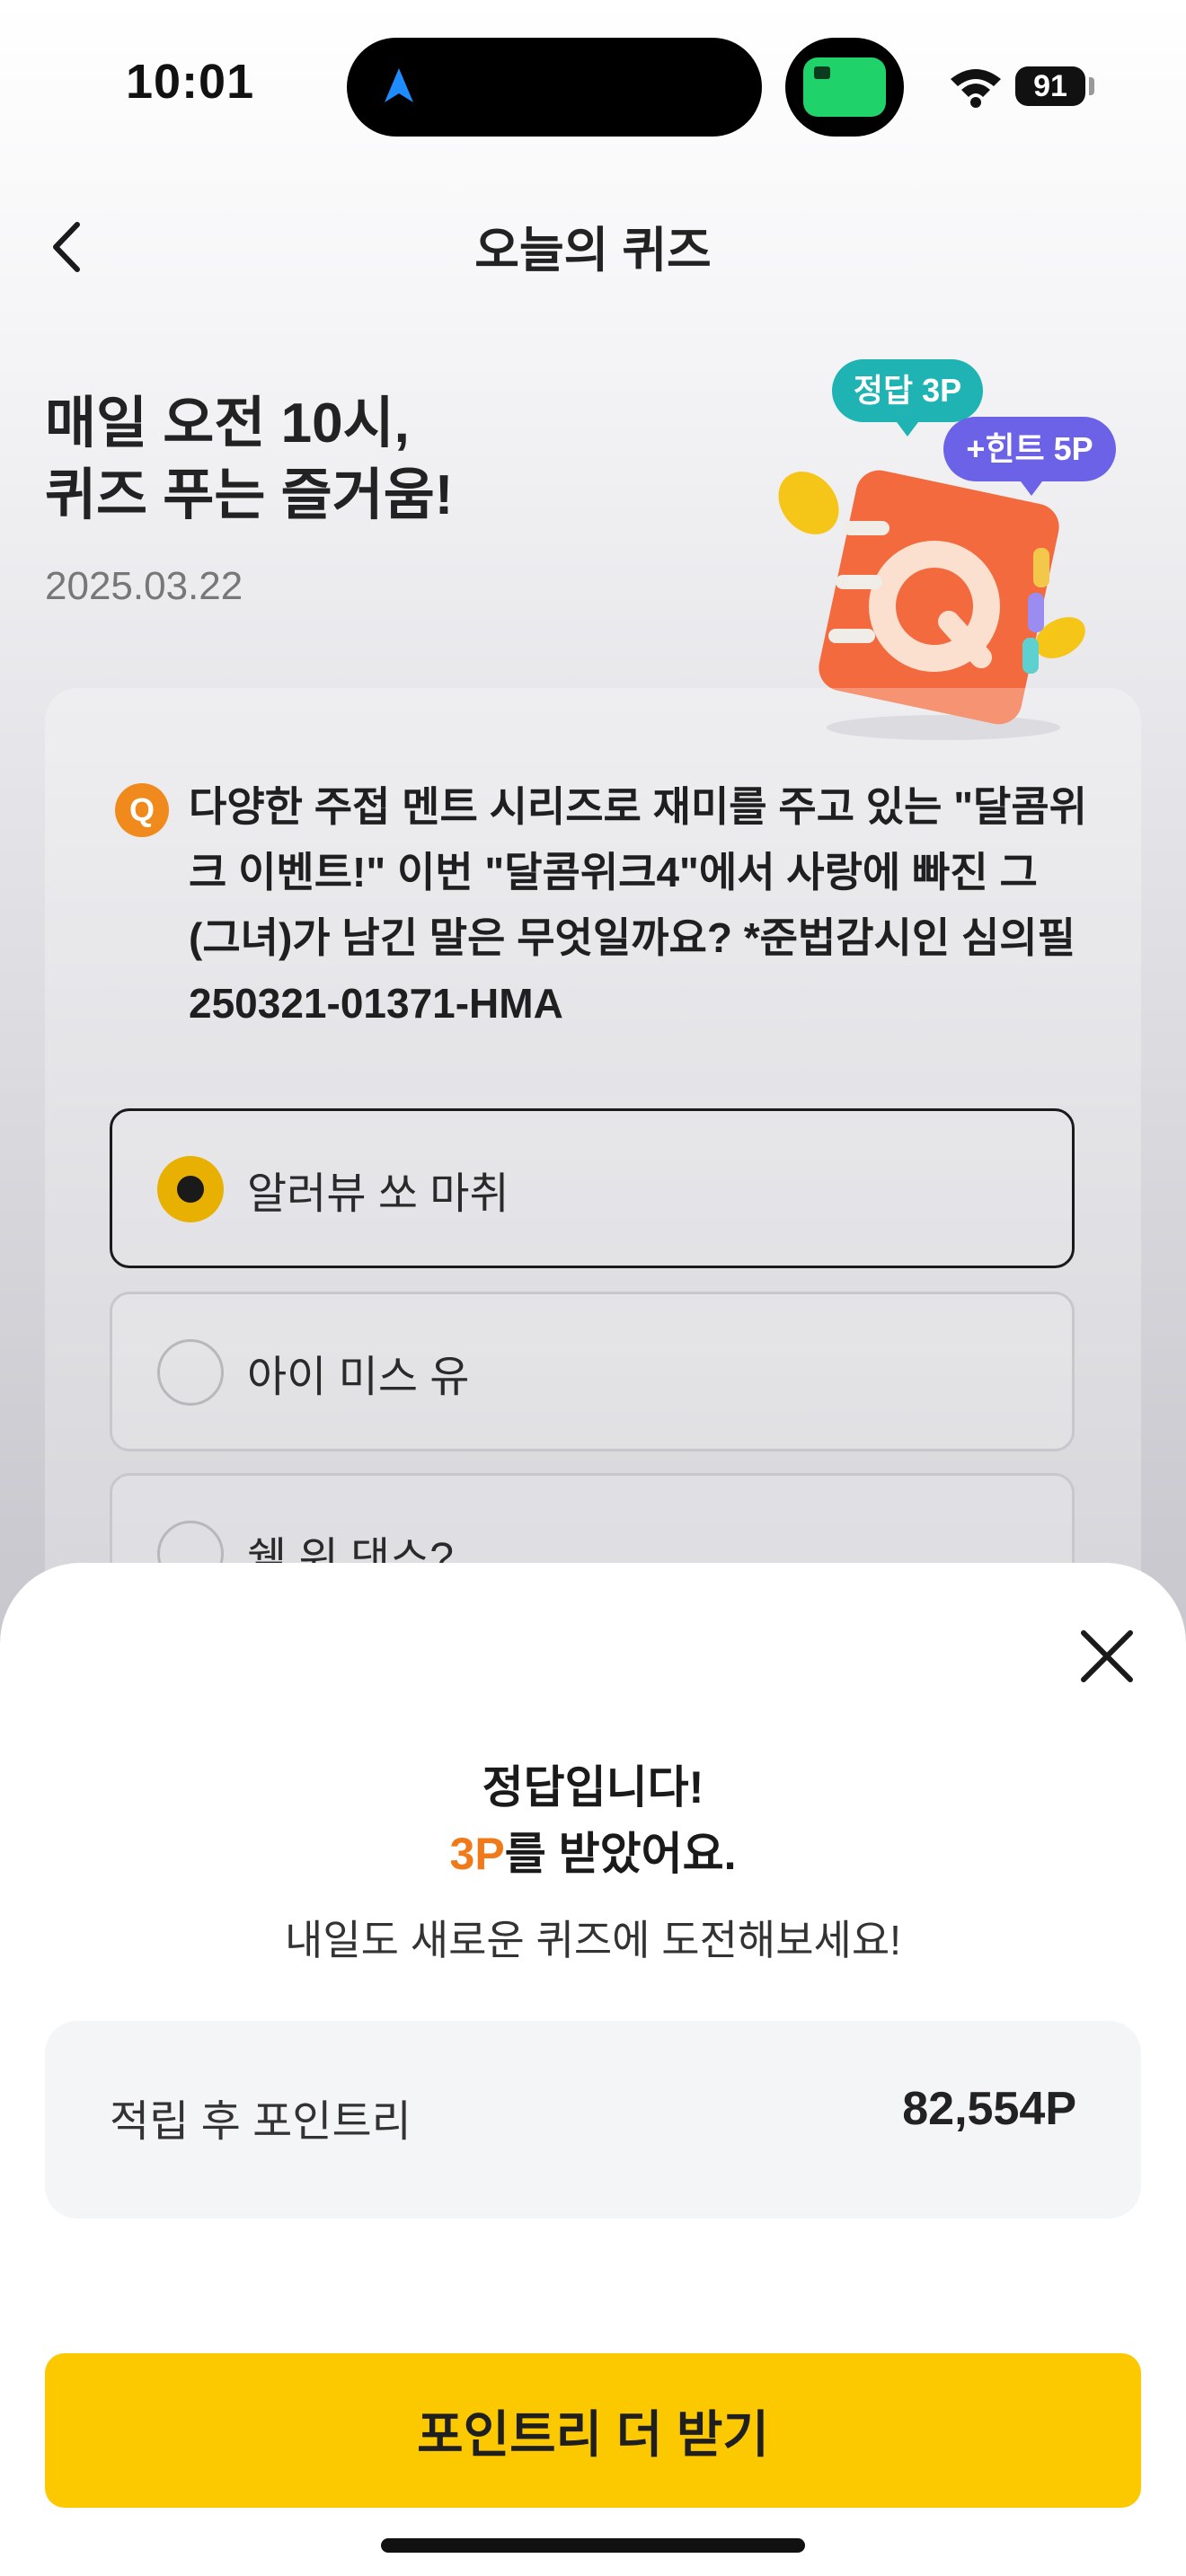 The image size is (1186, 2576). What do you see at coordinates (1107, 1656) in the screenshot?
I see `close-icon` at bounding box center [1107, 1656].